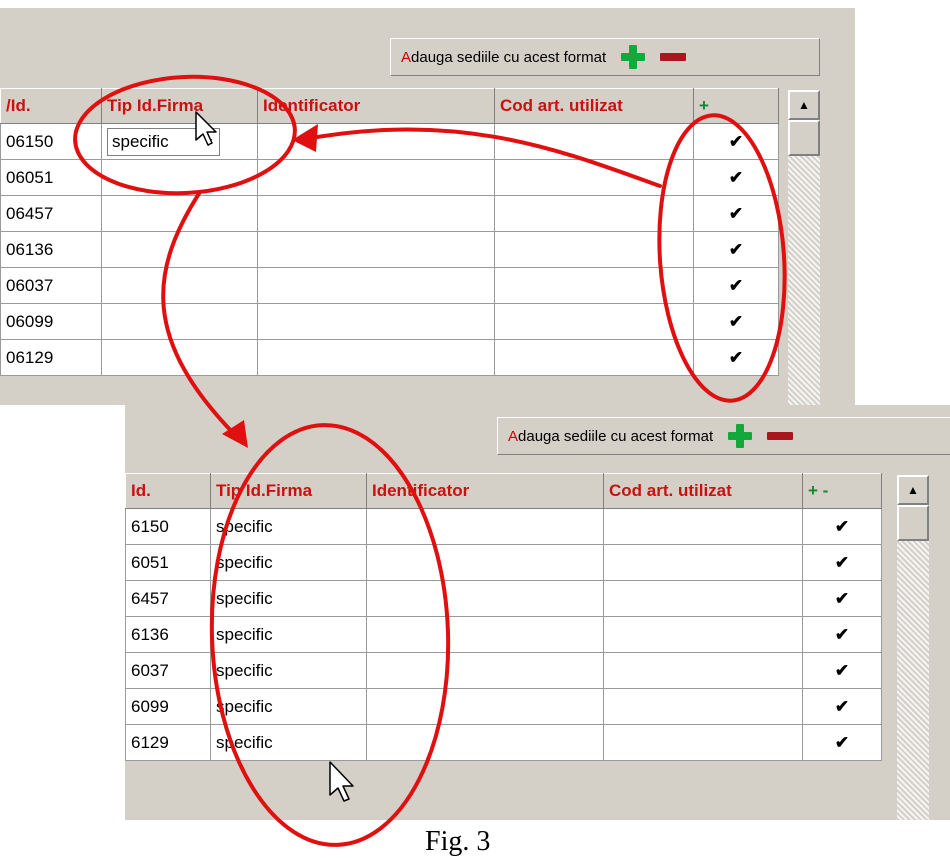  What do you see at coordinates (185, 135) in the screenshot?
I see `highlight-ellipse-dropdown` at bounding box center [185, 135].